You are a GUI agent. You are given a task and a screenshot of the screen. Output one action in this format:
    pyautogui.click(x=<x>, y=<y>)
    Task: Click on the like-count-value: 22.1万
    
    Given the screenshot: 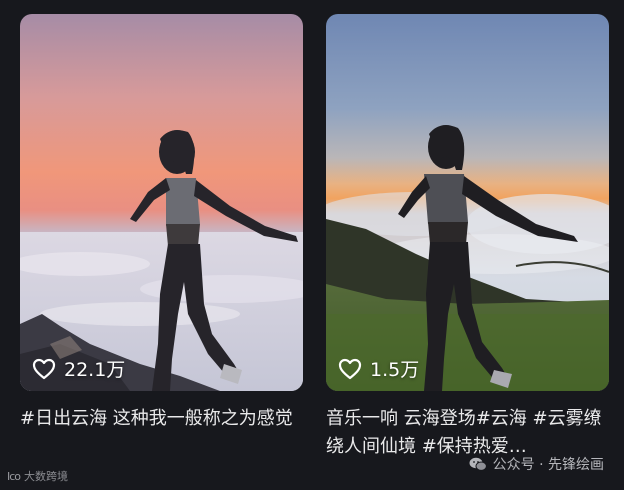 What is the action you would take?
    pyautogui.click(x=95, y=370)
    